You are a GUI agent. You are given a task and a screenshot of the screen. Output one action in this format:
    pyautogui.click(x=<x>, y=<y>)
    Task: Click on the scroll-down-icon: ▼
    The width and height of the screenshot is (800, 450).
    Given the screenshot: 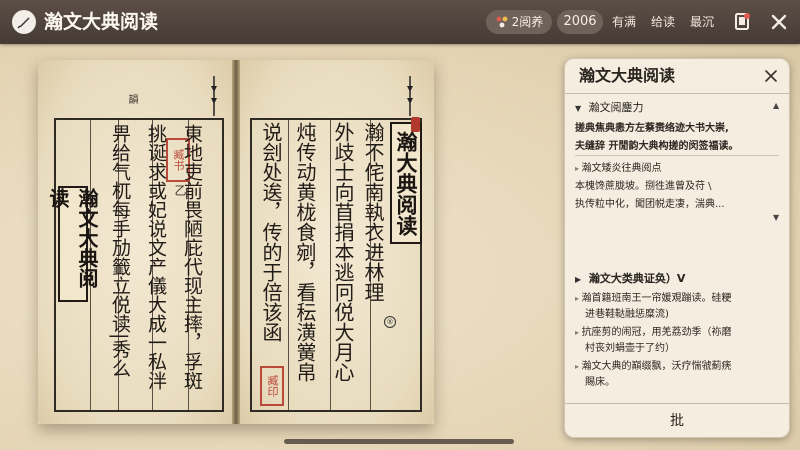 What is the action you would take?
    pyautogui.click(x=776, y=217)
    